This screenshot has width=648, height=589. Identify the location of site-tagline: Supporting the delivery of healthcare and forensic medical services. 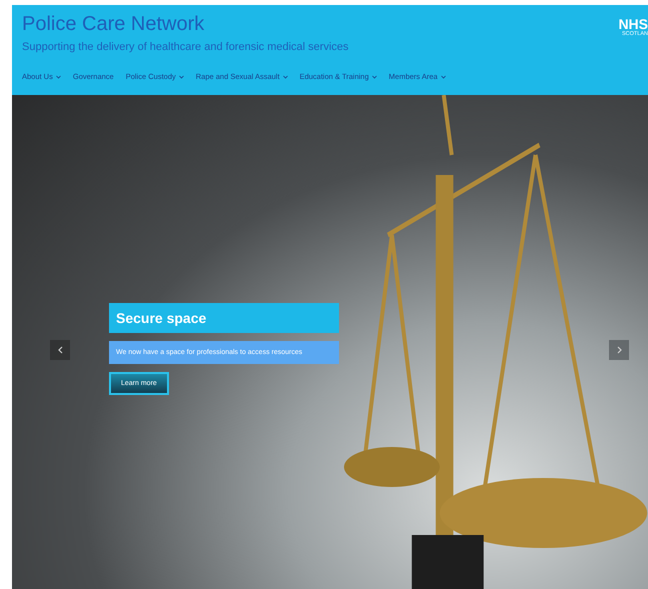
(186, 47).